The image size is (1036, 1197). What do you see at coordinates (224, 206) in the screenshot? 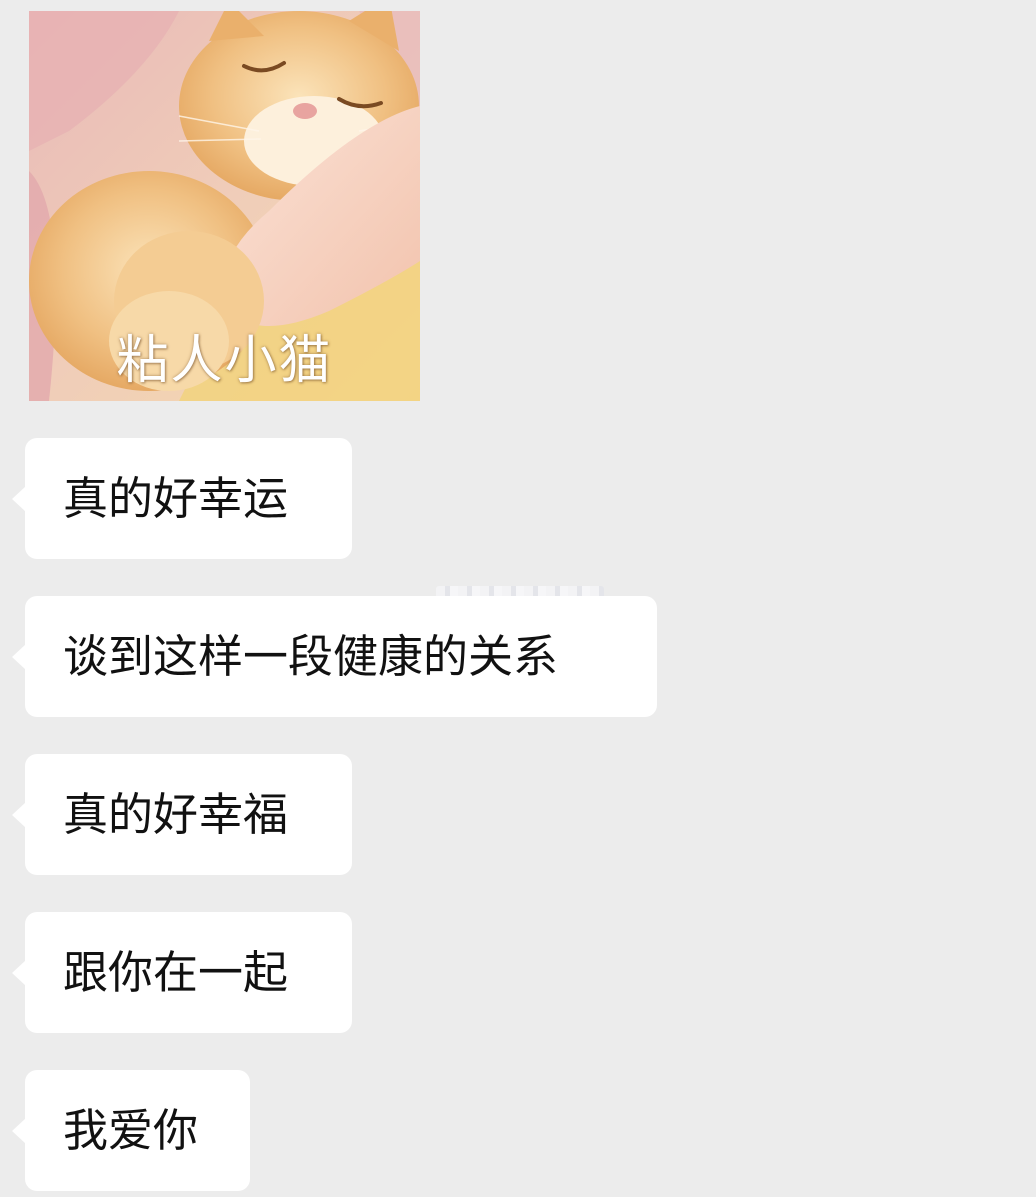
I see `cat-sticker-message: 粘人小猫` at bounding box center [224, 206].